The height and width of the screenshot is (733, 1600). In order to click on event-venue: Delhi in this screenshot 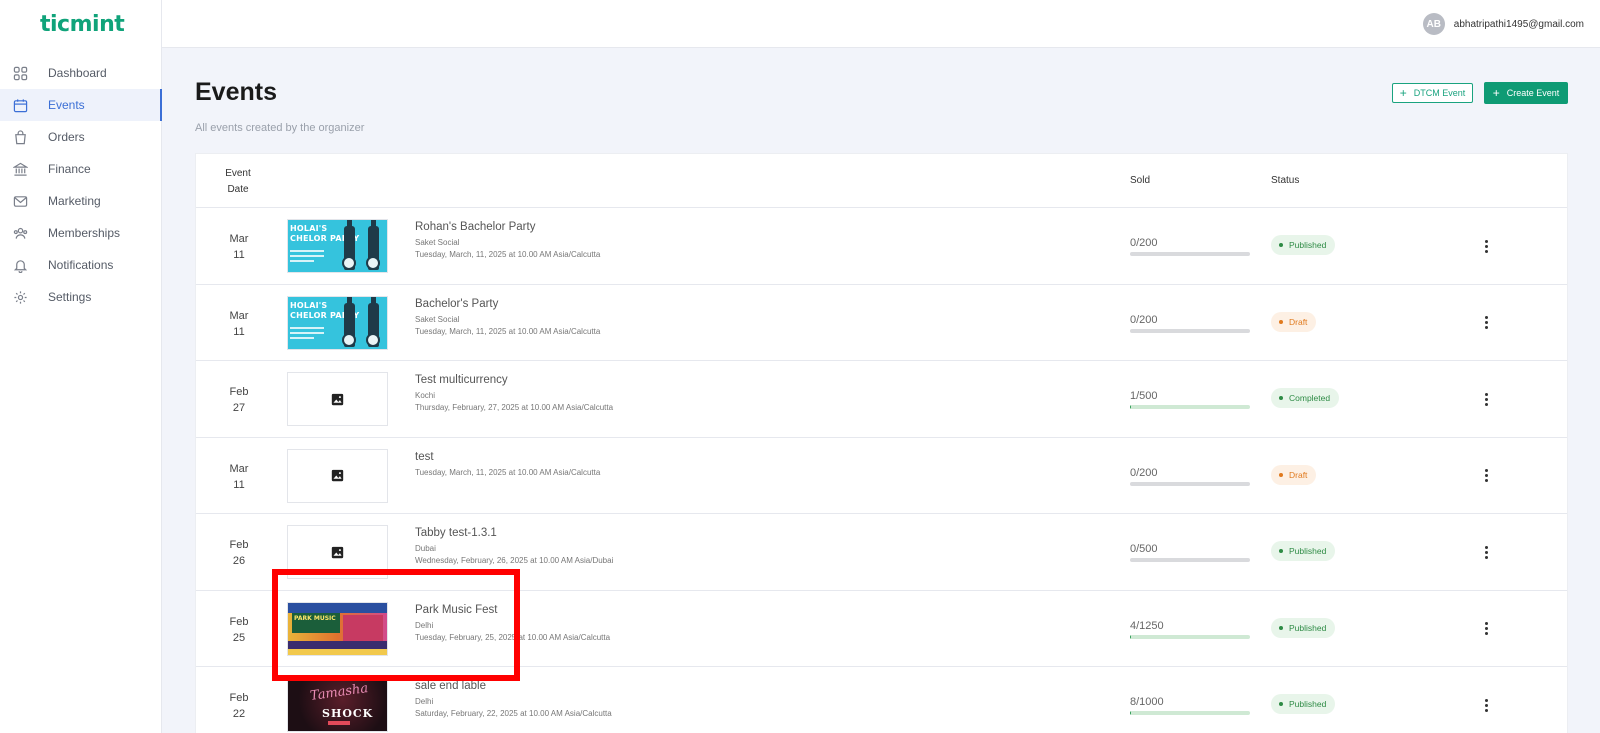, I will do `click(424, 625)`.